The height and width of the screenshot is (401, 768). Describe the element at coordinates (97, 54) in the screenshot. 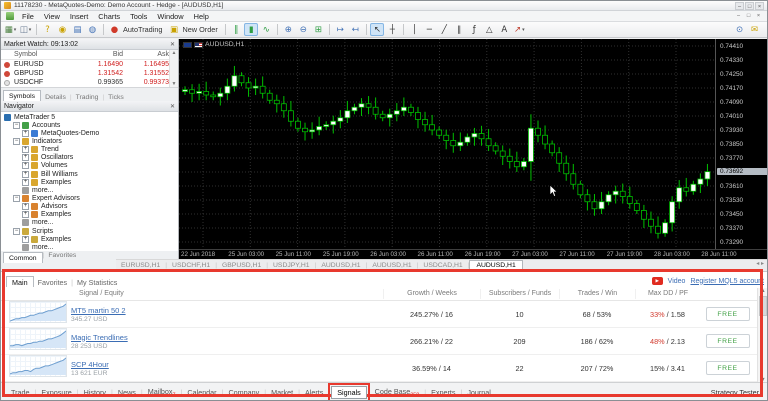

I see `column-bid: Bid` at that location.